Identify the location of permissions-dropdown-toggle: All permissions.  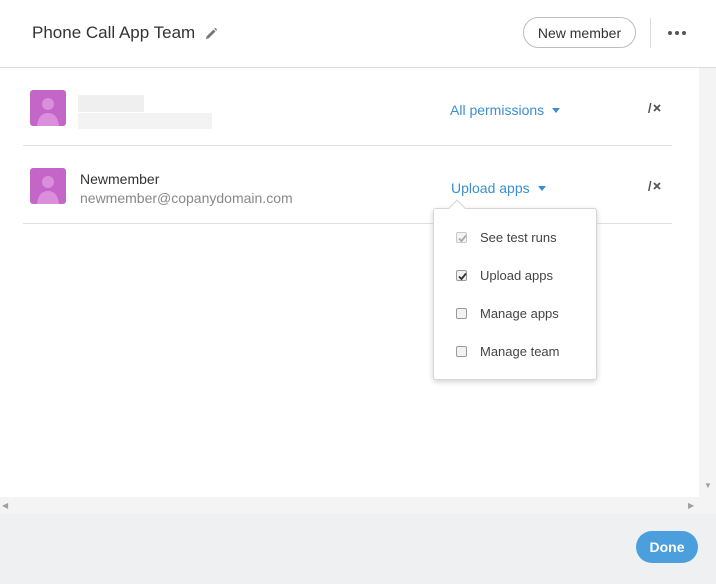
(505, 110).